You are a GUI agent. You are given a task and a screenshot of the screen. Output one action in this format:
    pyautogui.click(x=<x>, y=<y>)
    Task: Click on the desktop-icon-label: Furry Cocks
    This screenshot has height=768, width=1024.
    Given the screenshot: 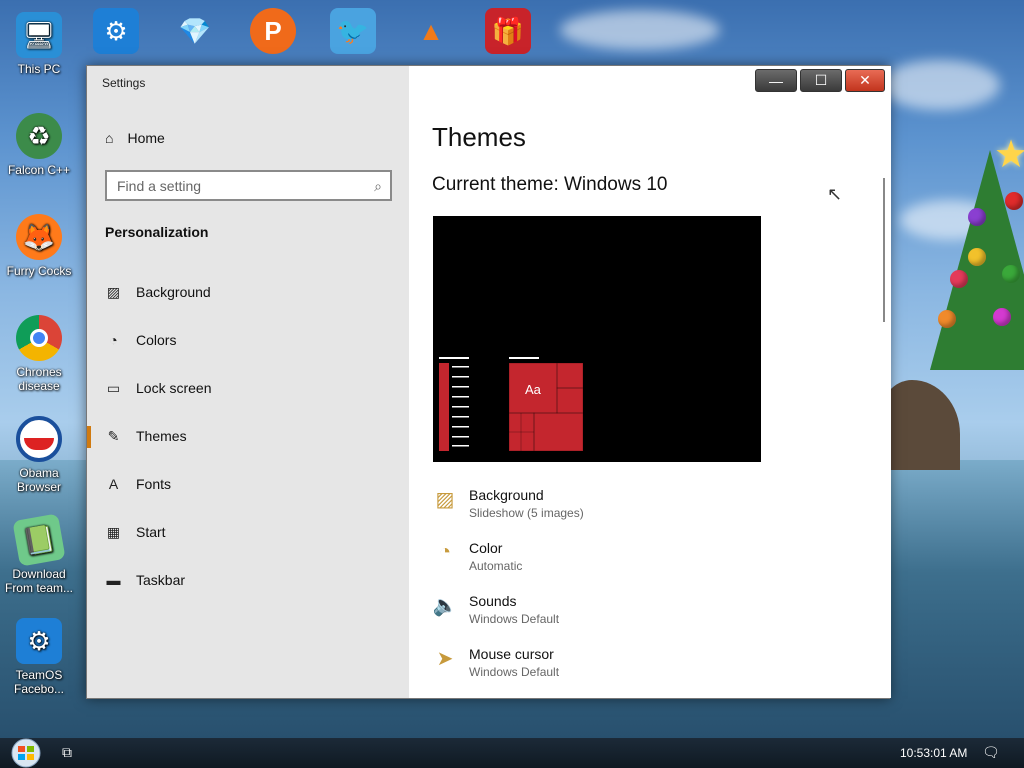 What is the action you would take?
    pyautogui.click(x=39, y=271)
    